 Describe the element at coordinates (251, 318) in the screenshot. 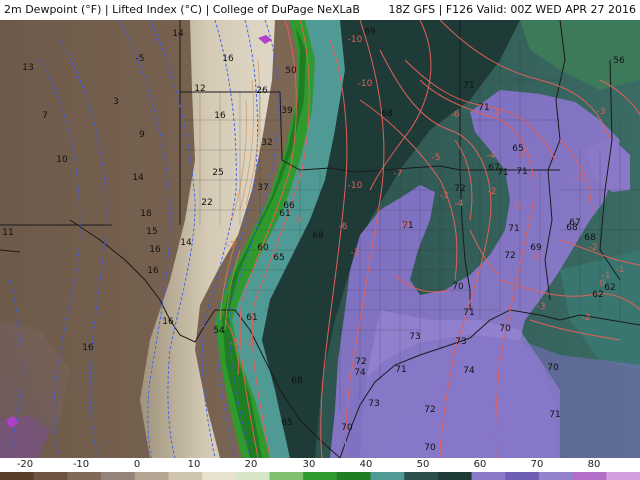

I see `dewpoint-value-label: 61` at that location.